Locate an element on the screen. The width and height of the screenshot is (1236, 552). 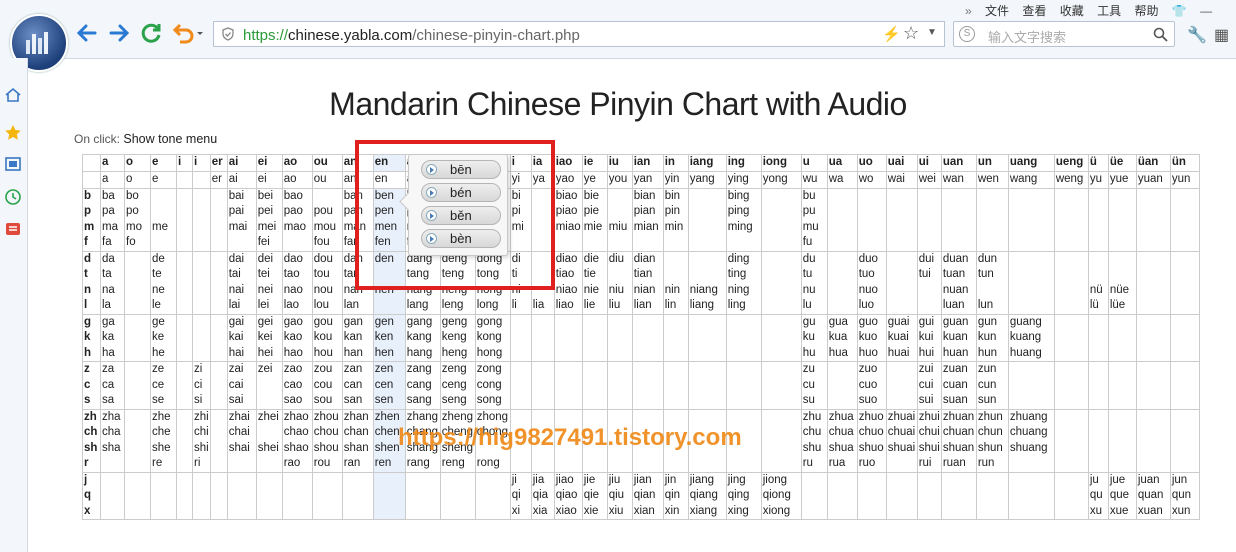
syllable: qiong is located at coordinates (781, 496).